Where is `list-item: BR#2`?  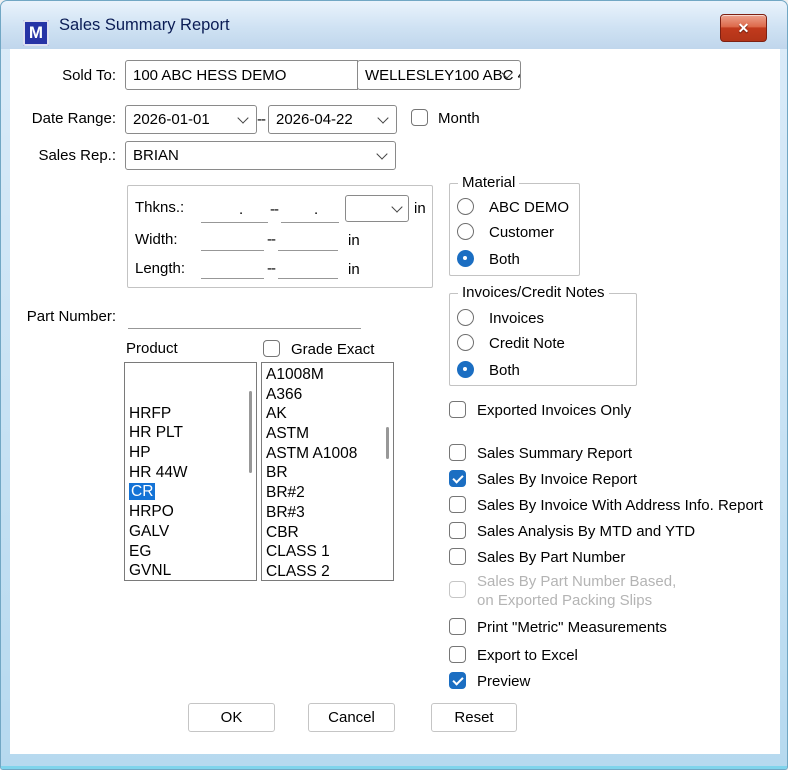 list-item: BR#2 is located at coordinates (327, 493).